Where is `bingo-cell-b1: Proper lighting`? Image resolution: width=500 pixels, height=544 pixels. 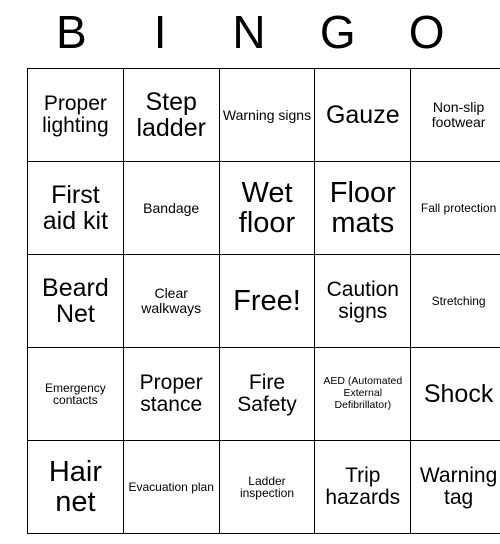 bingo-cell-b1: Proper lighting is located at coordinates (75, 115).